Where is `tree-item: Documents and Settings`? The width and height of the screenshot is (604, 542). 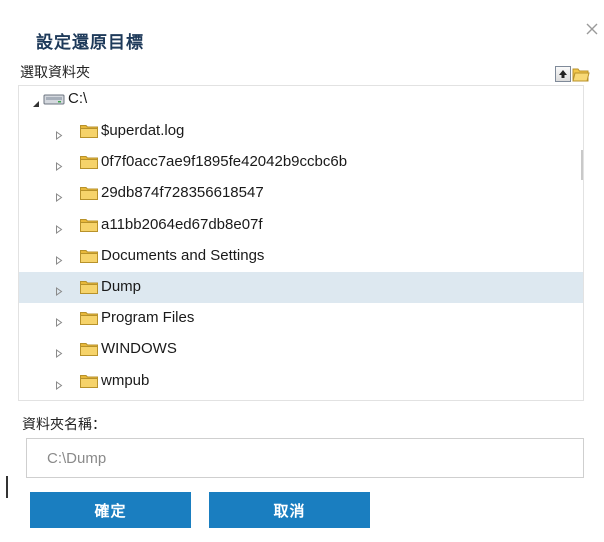 tree-item: Documents and Settings is located at coordinates (301, 256).